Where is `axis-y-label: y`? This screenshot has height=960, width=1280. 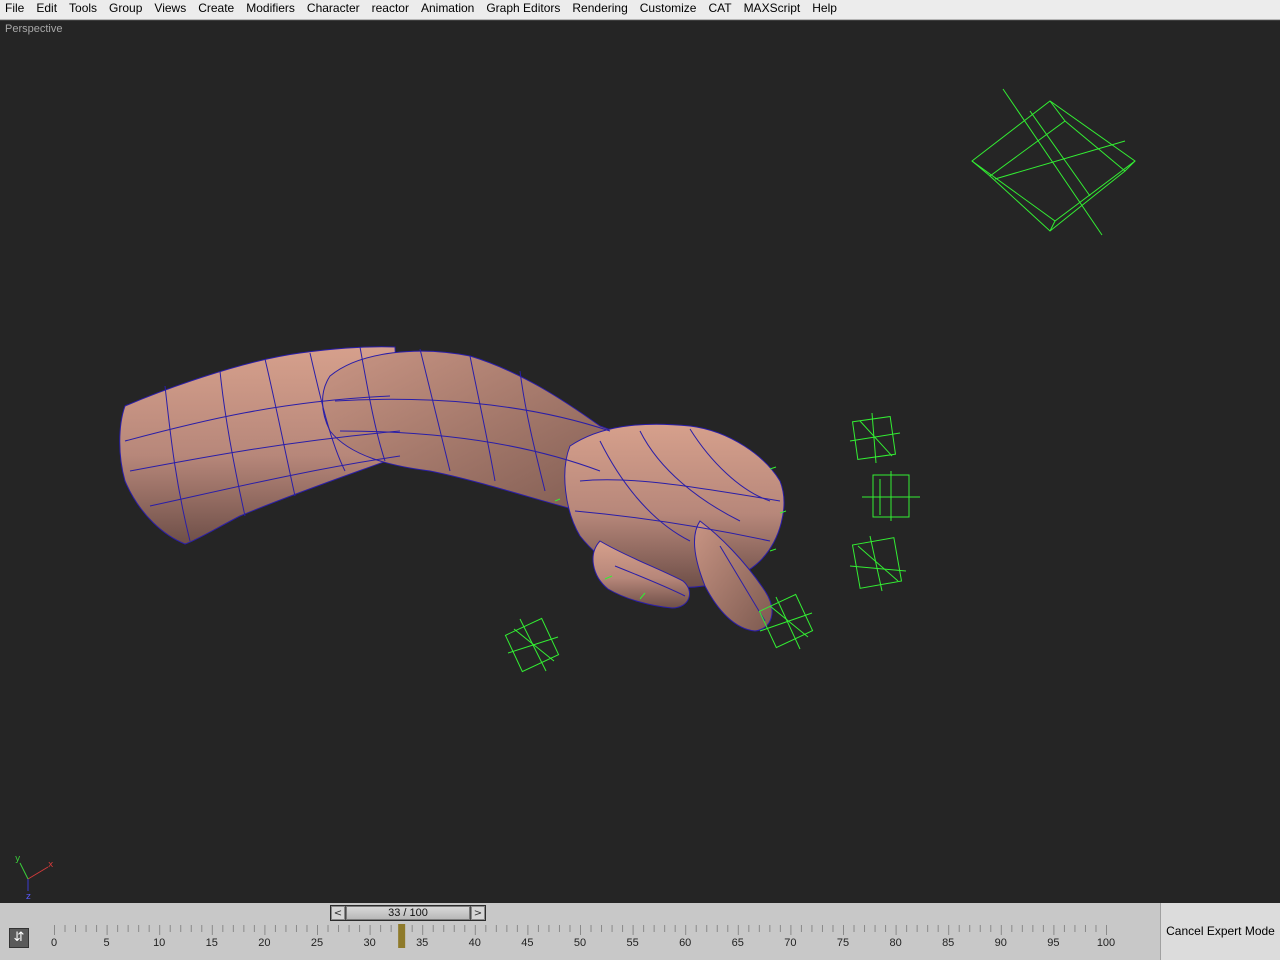
axis-y-label: y is located at coordinates (18, 859).